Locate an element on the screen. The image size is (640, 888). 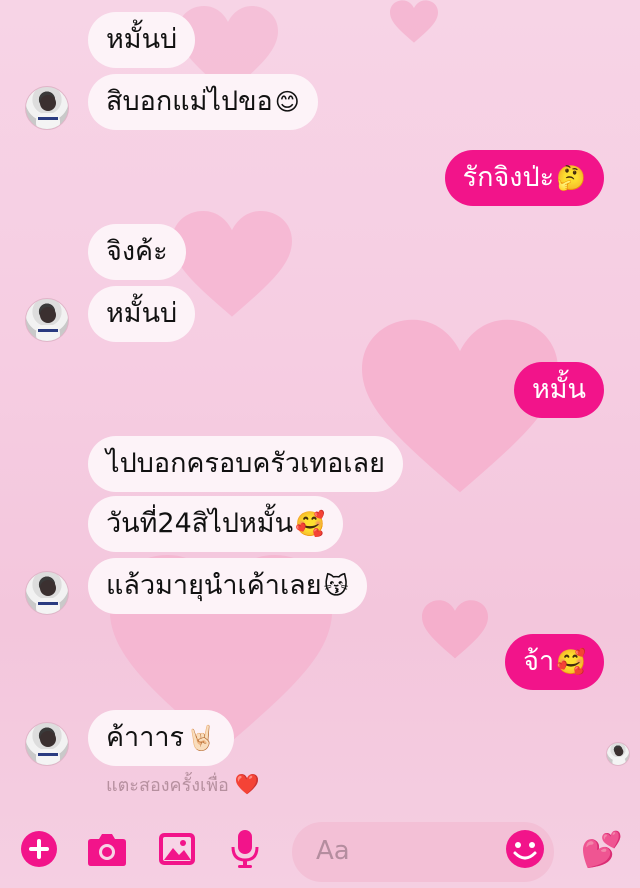
message-bubble: หมั้น is located at coordinates (558, 390).